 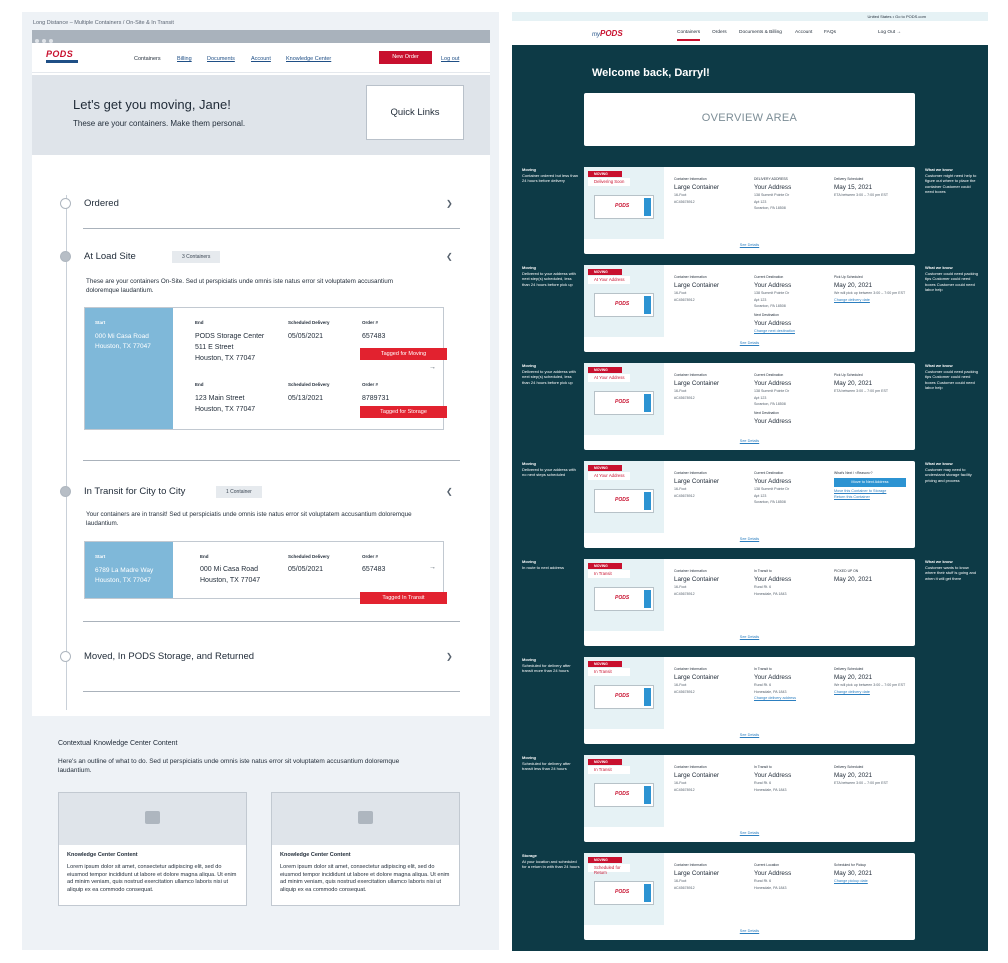 What do you see at coordinates (221, 59) in the screenshot?
I see `nav-documents: Documents` at bounding box center [221, 59].